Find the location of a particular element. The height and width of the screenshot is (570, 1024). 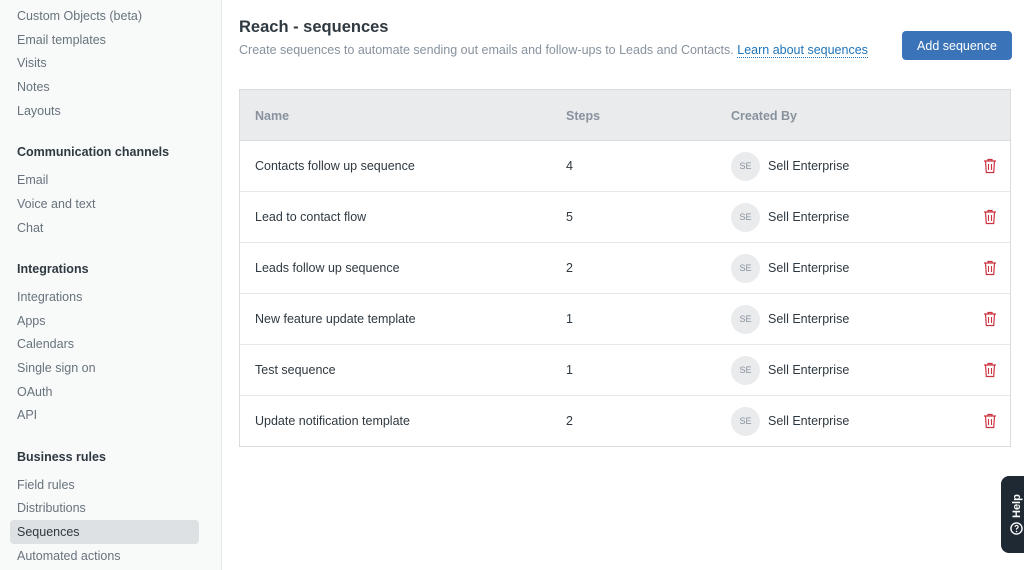

sidebar-item-automated-actions: Automated actions is located at coordinates (104, 556).